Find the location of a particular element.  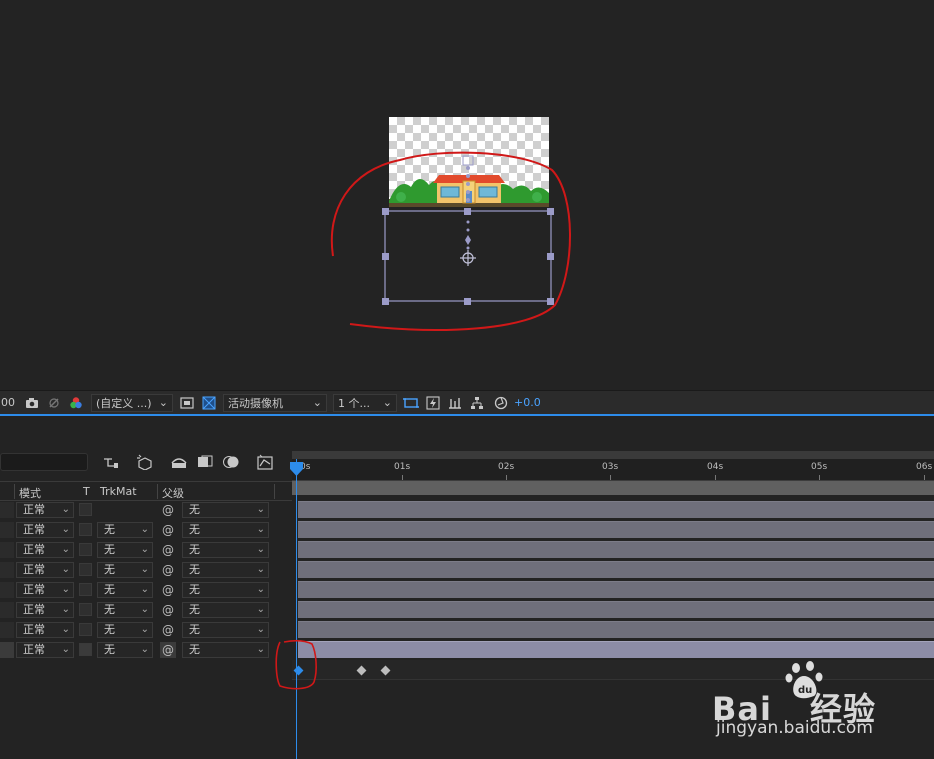

toggle-pixel-aspect-icon is located at coordinates (411, 403).